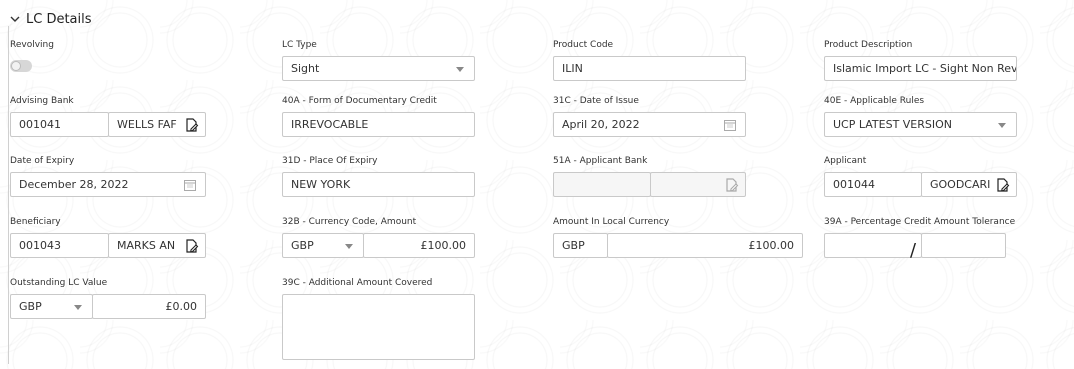  I want to click on beneficiary-name-field: MARKS AN, so click(157, 245).